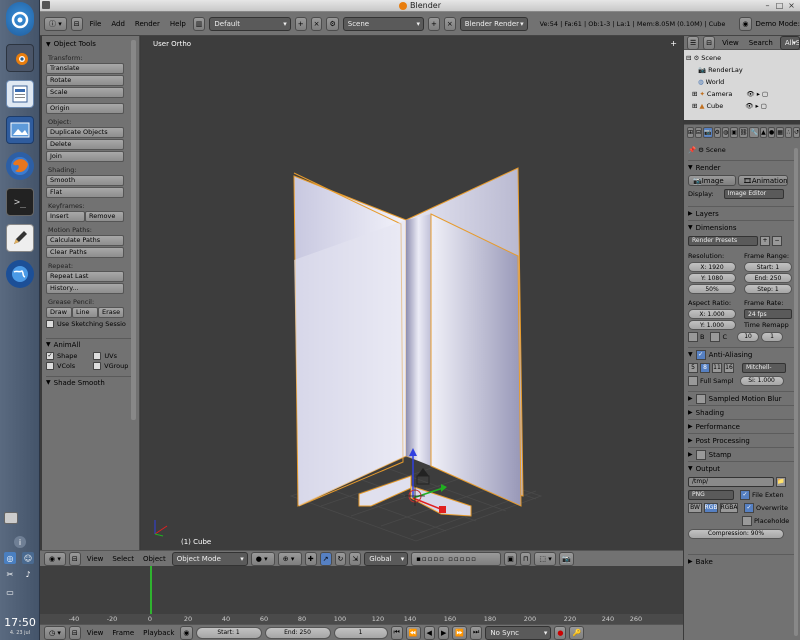  What do you see at coordinates (715, 336) in the screenshot?
I see `crop-checkbox` at bounding box center [715, 336].